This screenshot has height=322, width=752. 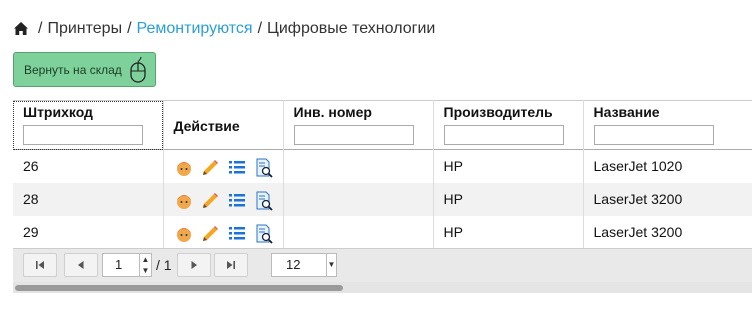 I want to click on horizontal-scrollbar, so click(x=382, y=287).